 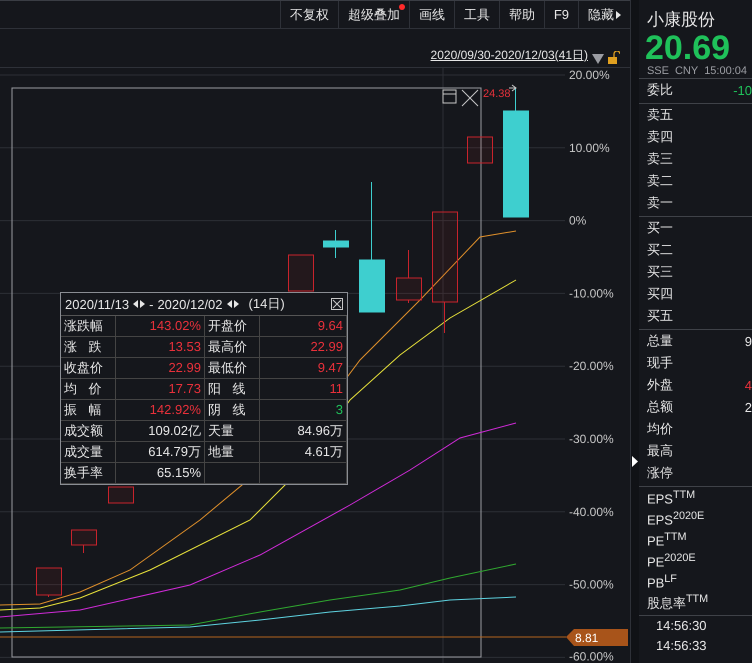 What do you see at coordinates (227, 409) in the screenshot?
I see `stat-label: 阴 线` at bounding box center [227, 409].